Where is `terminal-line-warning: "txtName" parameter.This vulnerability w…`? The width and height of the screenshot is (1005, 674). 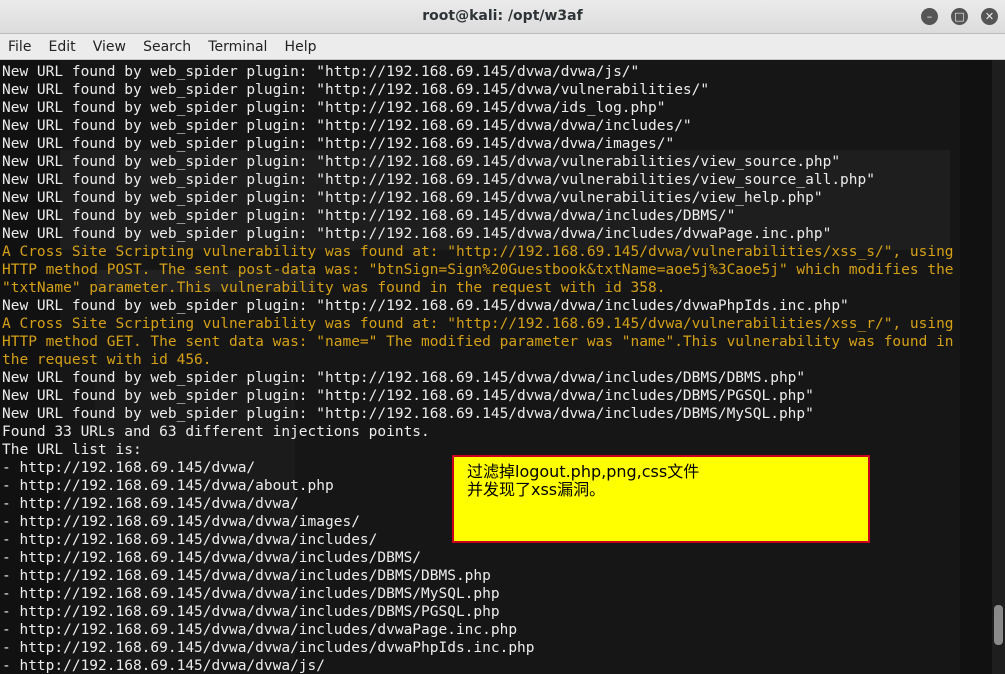 terminal-line-warning: "txtName" parameter.This vulnerability w… is located at coordinates (334, 288).